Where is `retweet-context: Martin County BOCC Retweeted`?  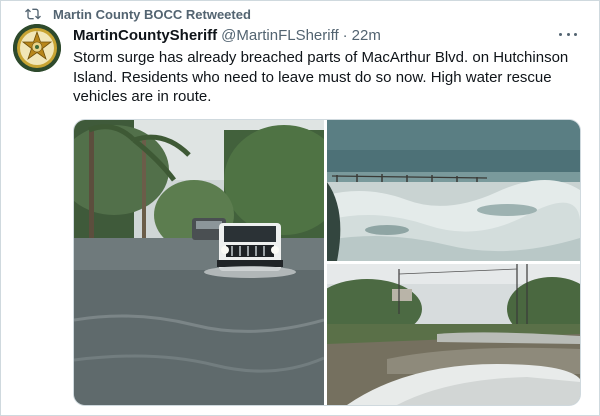 retweet-context: Martin County BOCC Retweeted is located at coordinates (138, 14).